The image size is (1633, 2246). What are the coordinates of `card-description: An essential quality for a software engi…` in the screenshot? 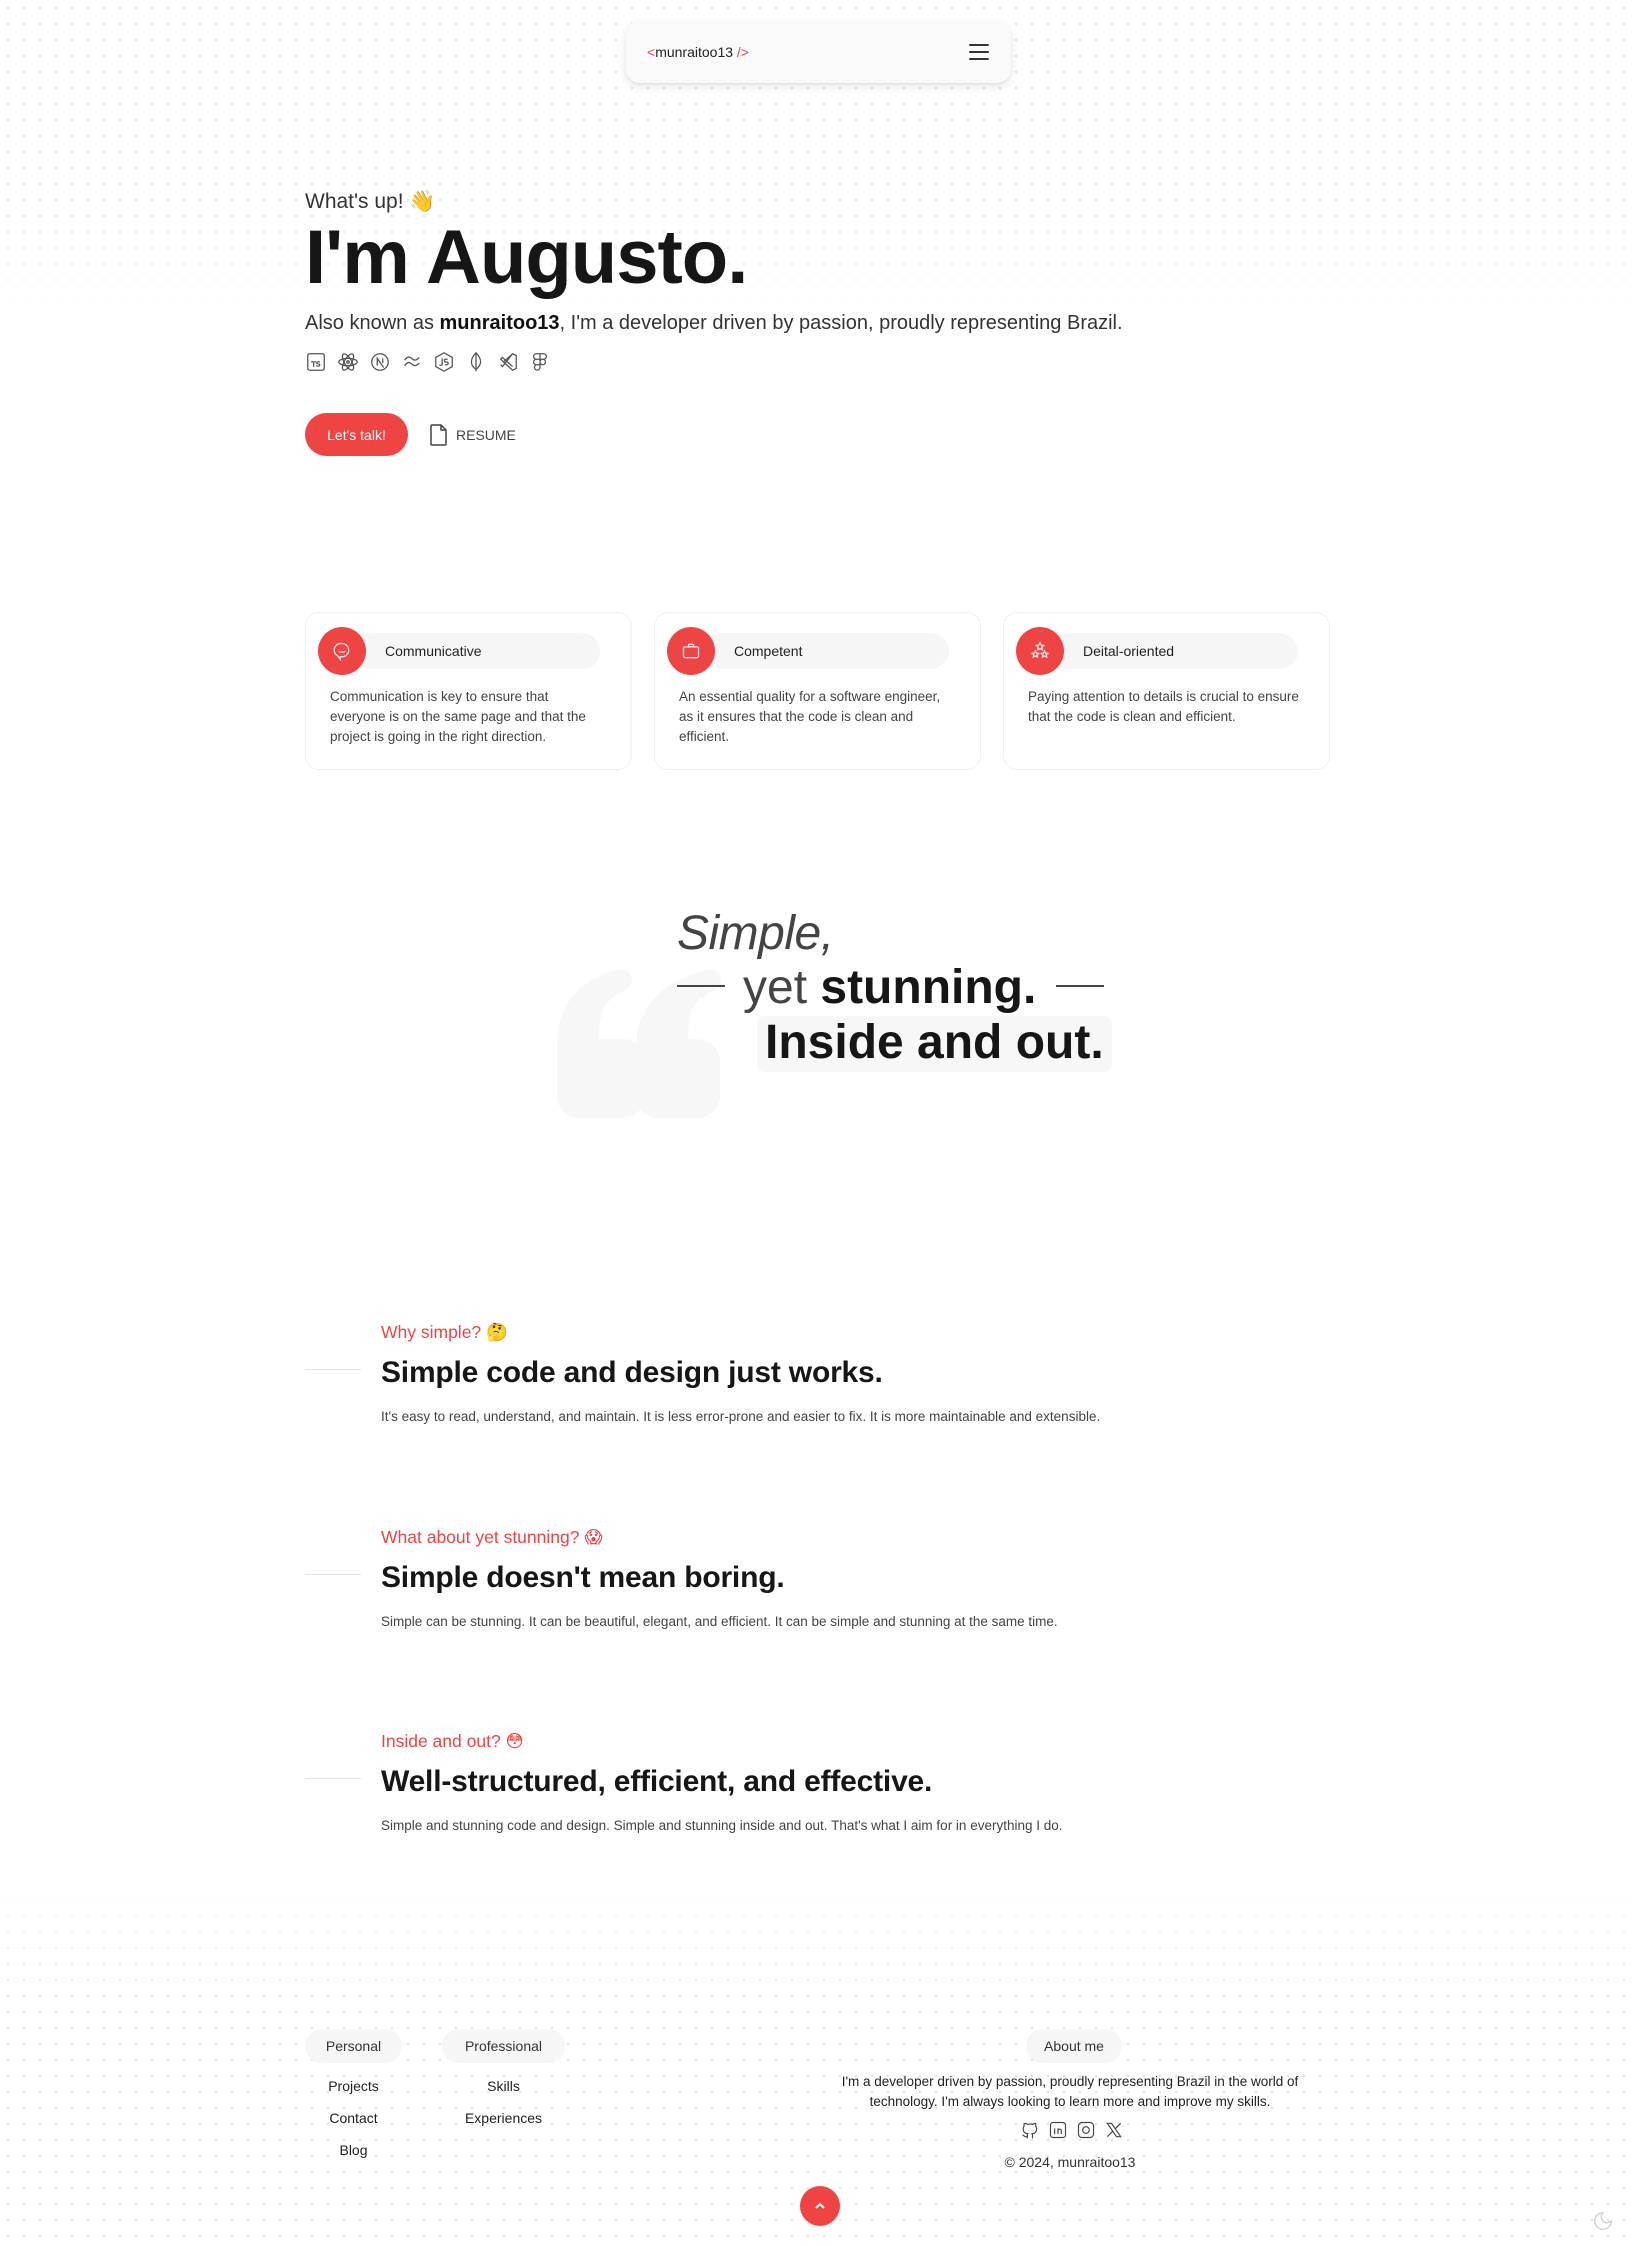 It's located at (810, 716).